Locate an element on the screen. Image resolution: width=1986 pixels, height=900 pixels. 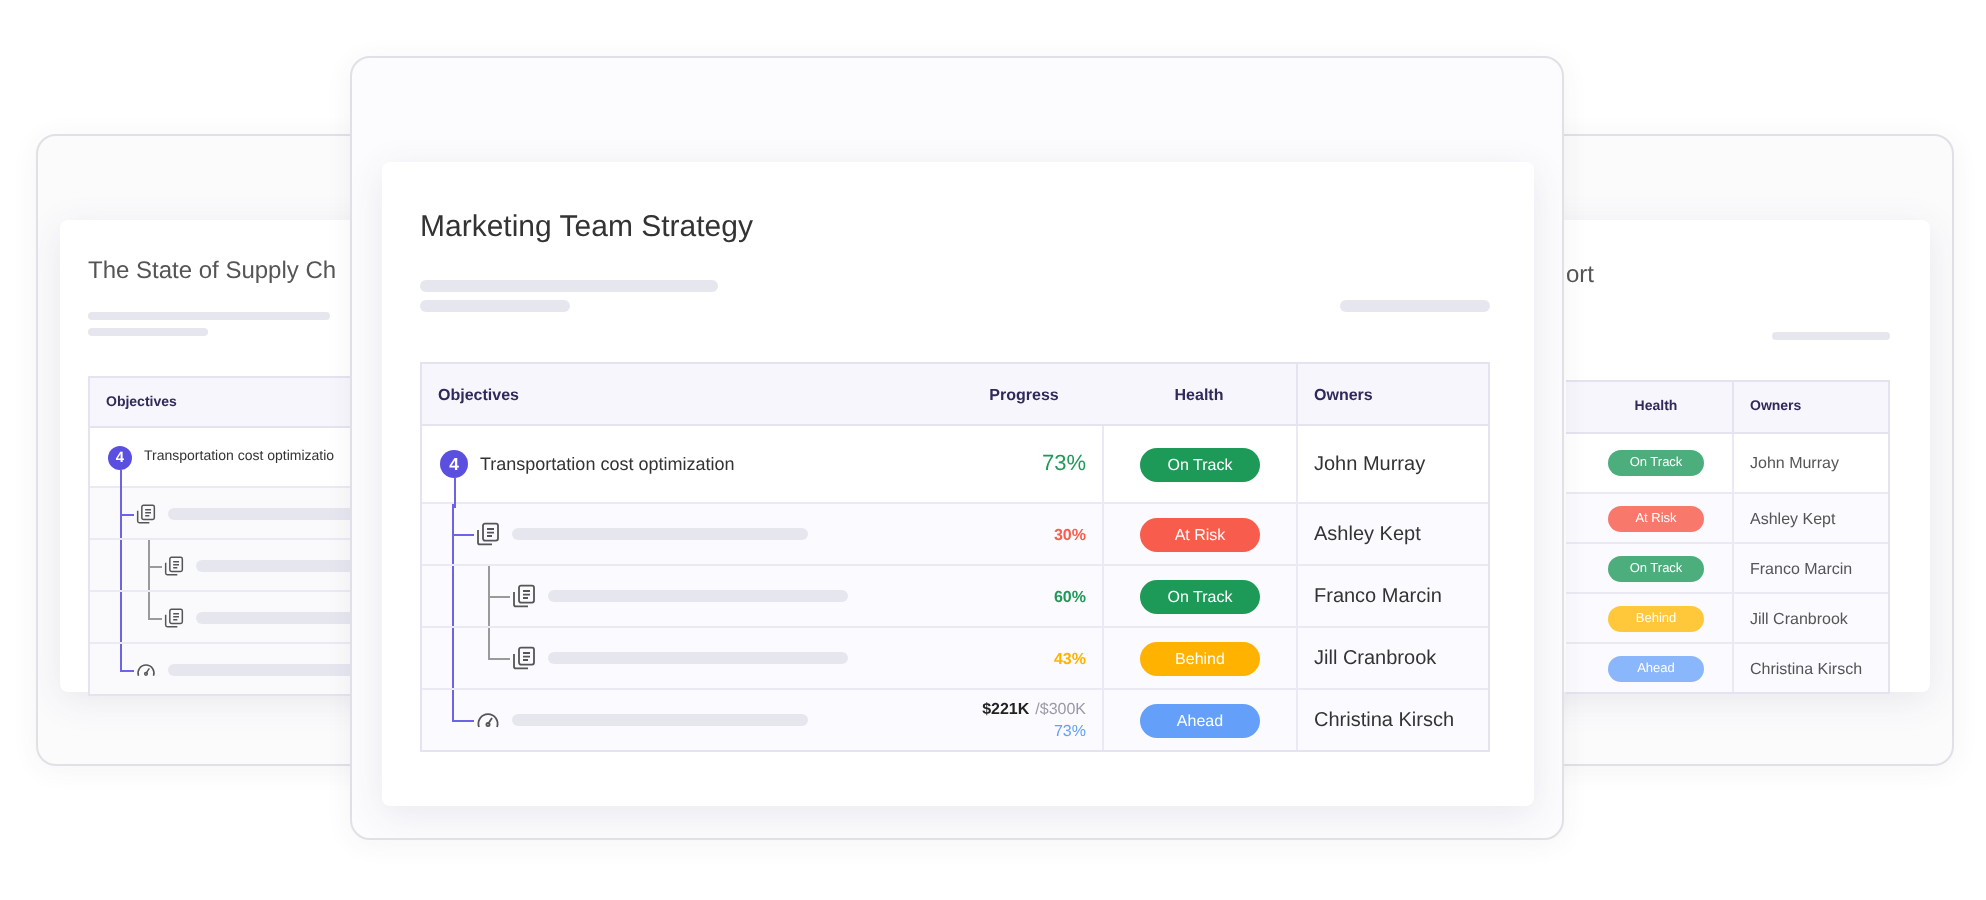
count-badge: 4 is located at coordinates (454, 464).